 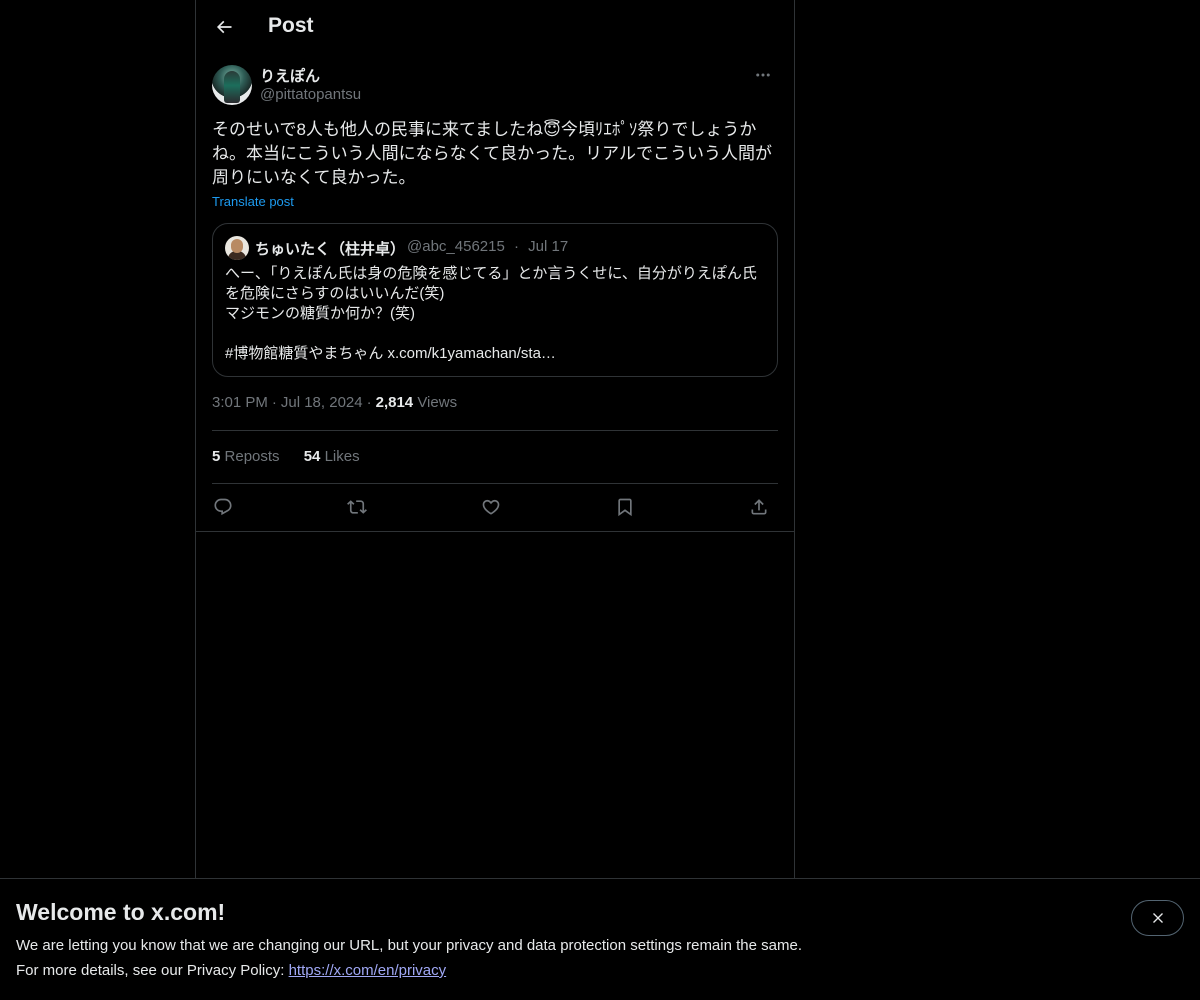 I want to click on share-button, so click(x=759, y=507).